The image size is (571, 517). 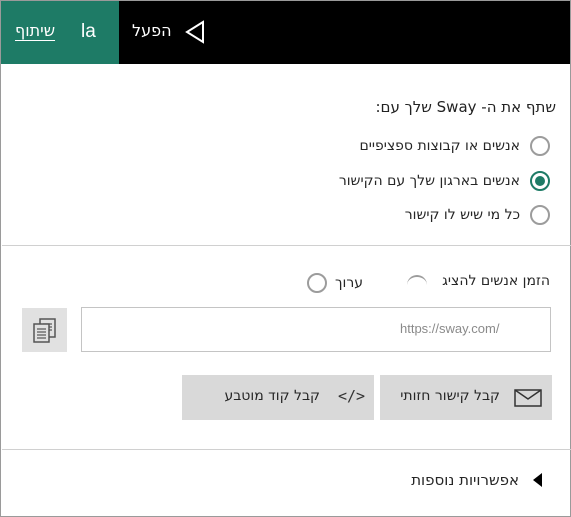 I want to click on option-specific-people: אנשים או קבוצות ספציפיים, so click(x=454, y=146).